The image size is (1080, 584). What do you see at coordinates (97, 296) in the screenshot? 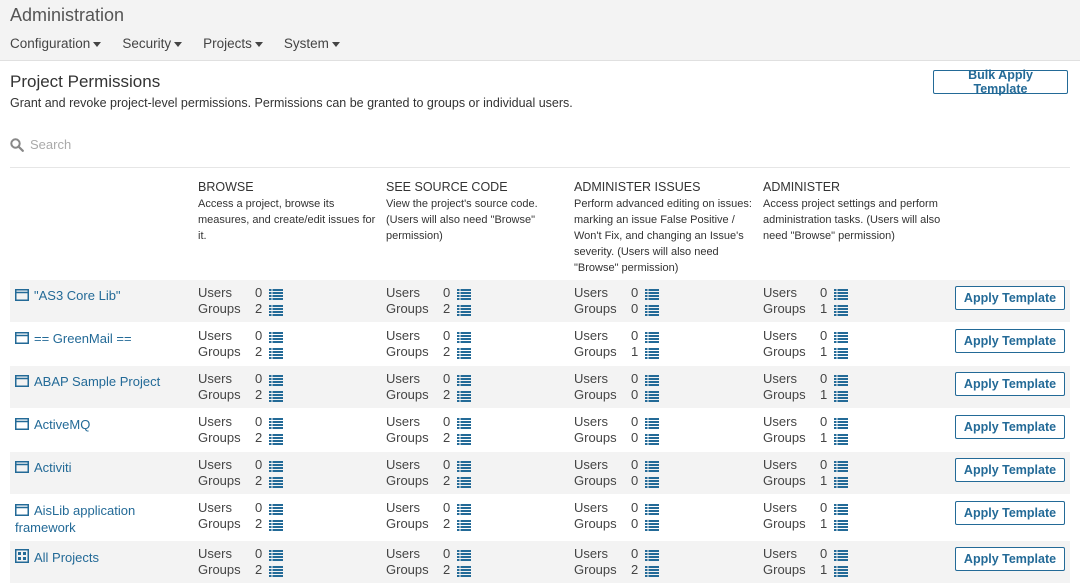
I see `project-link: "AS3 Core Lib"` at bounding box center [97, 296].